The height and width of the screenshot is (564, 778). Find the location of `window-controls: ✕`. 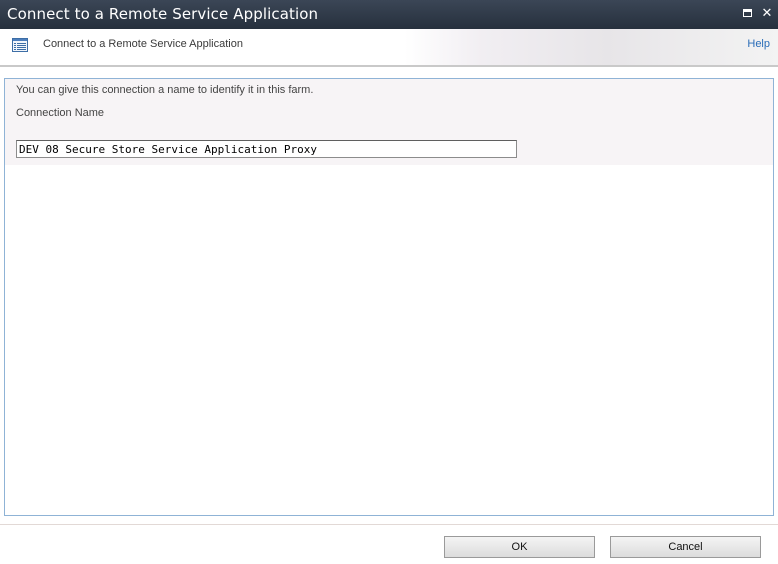

window-controls: ✕ is located at coordinates (757, 13).